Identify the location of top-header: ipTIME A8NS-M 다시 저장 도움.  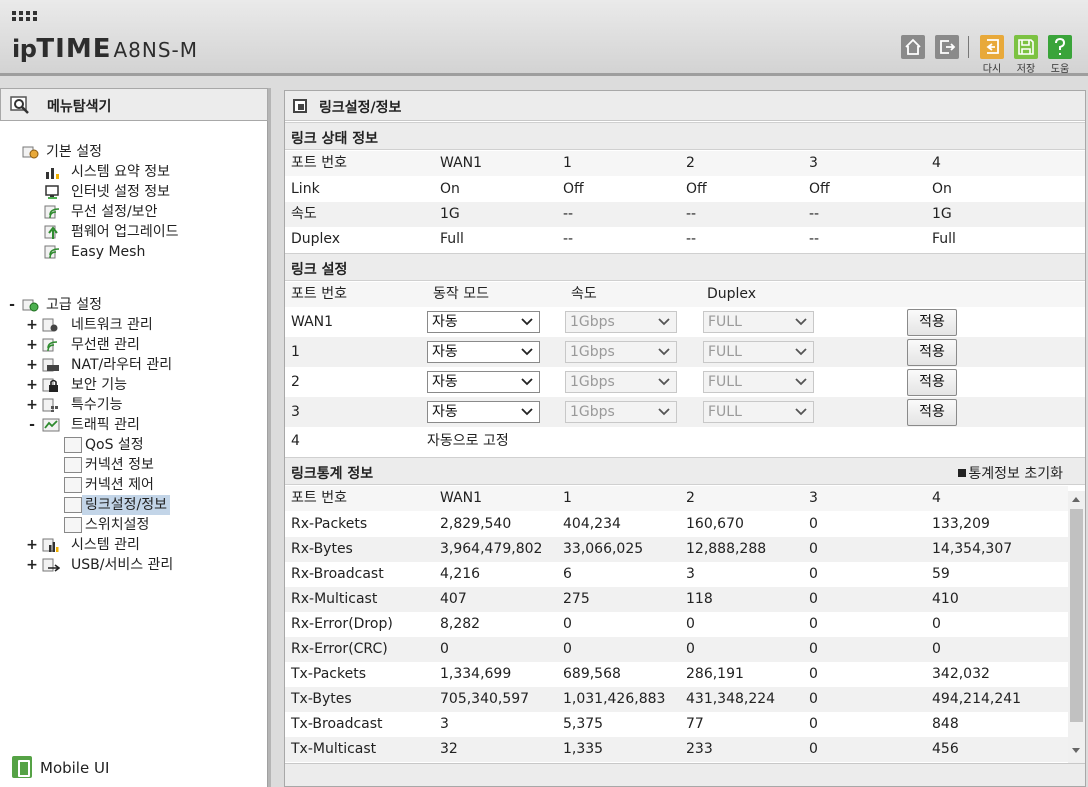
(544, 38).